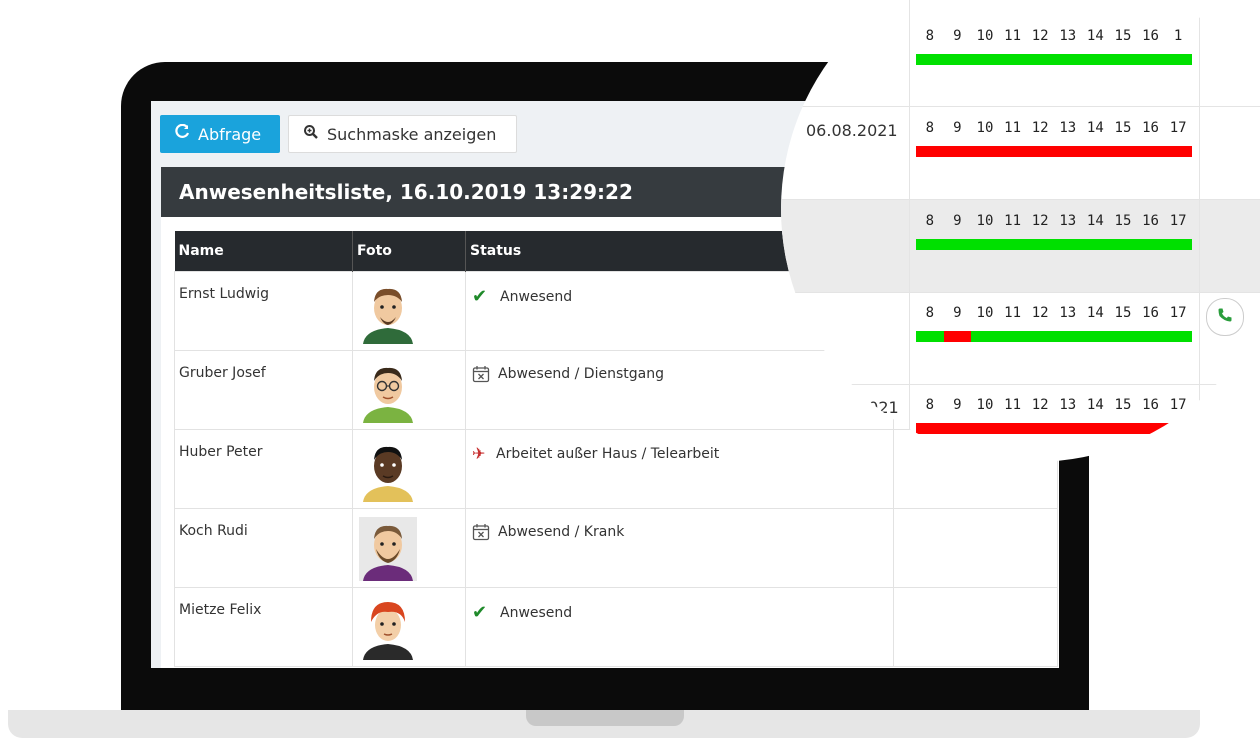 Image resolution: width=1260 pixels, height=738 pixels. I want to click on table-row: Koch Rudi Abwesend / Krank, so click(616, 548).